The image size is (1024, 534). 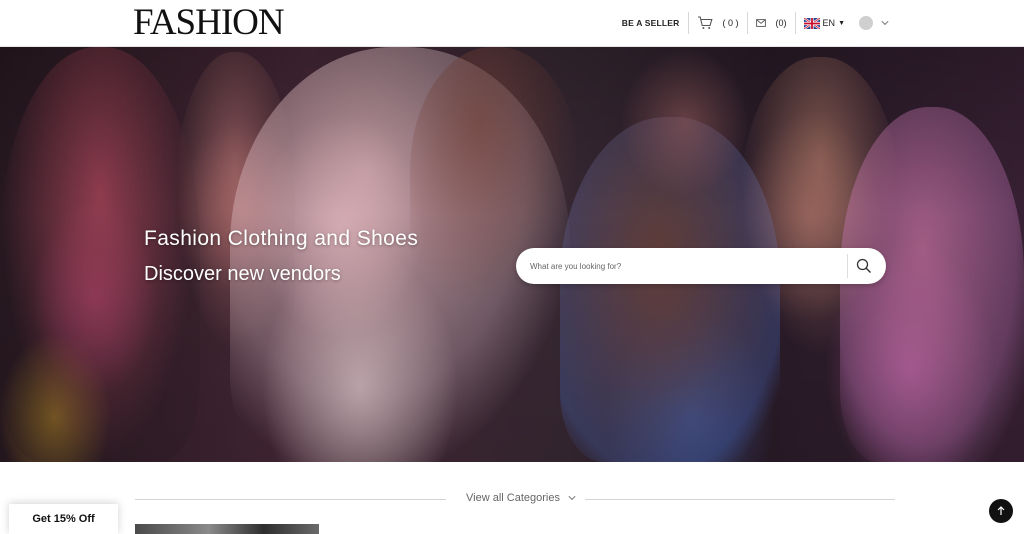 I want to click on search-input, so click(x=690, y=266).